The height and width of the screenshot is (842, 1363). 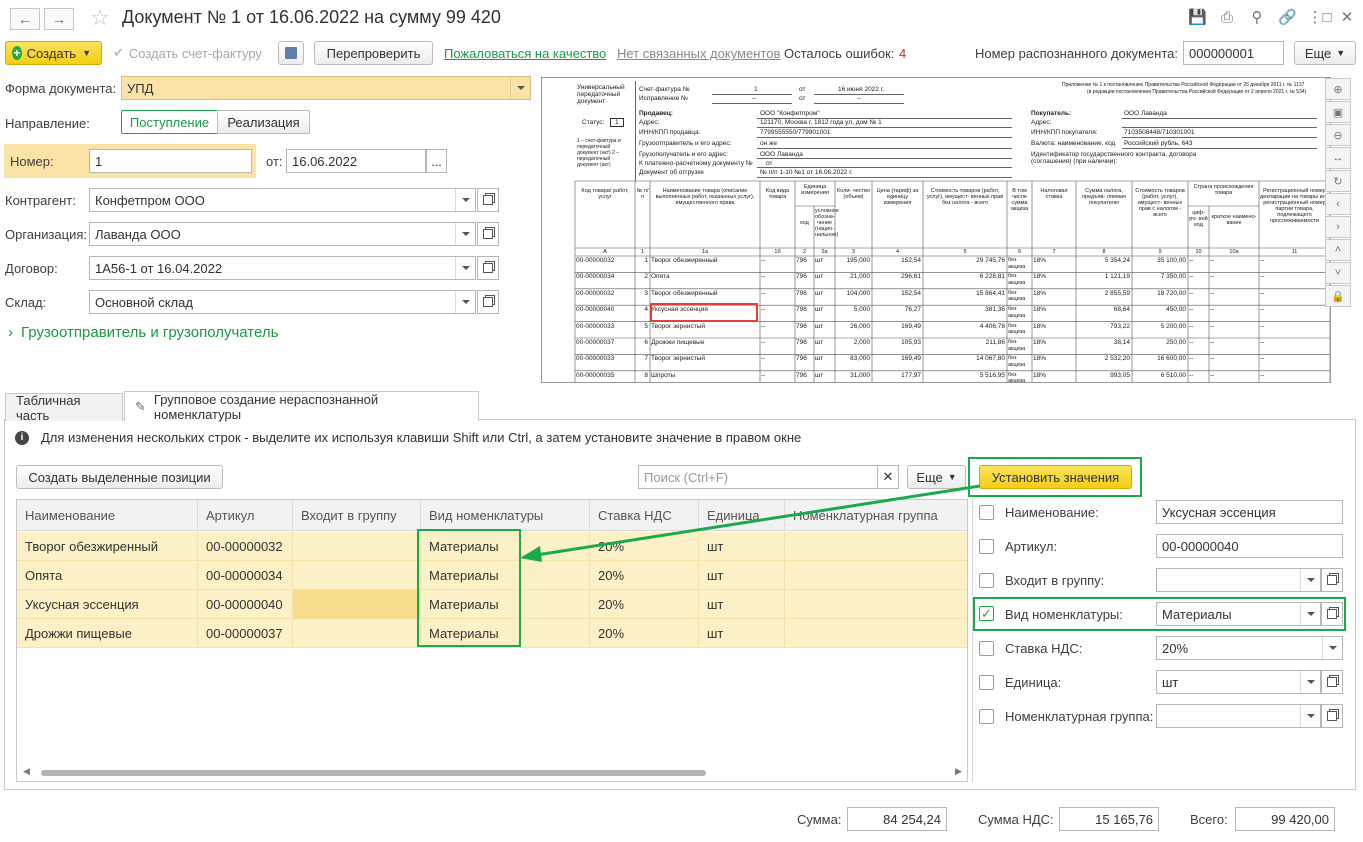 What do you see at coordinates (488, 302) in the screenshot?
I see `open-warehouse-icon` at bounding box center [488, 302].